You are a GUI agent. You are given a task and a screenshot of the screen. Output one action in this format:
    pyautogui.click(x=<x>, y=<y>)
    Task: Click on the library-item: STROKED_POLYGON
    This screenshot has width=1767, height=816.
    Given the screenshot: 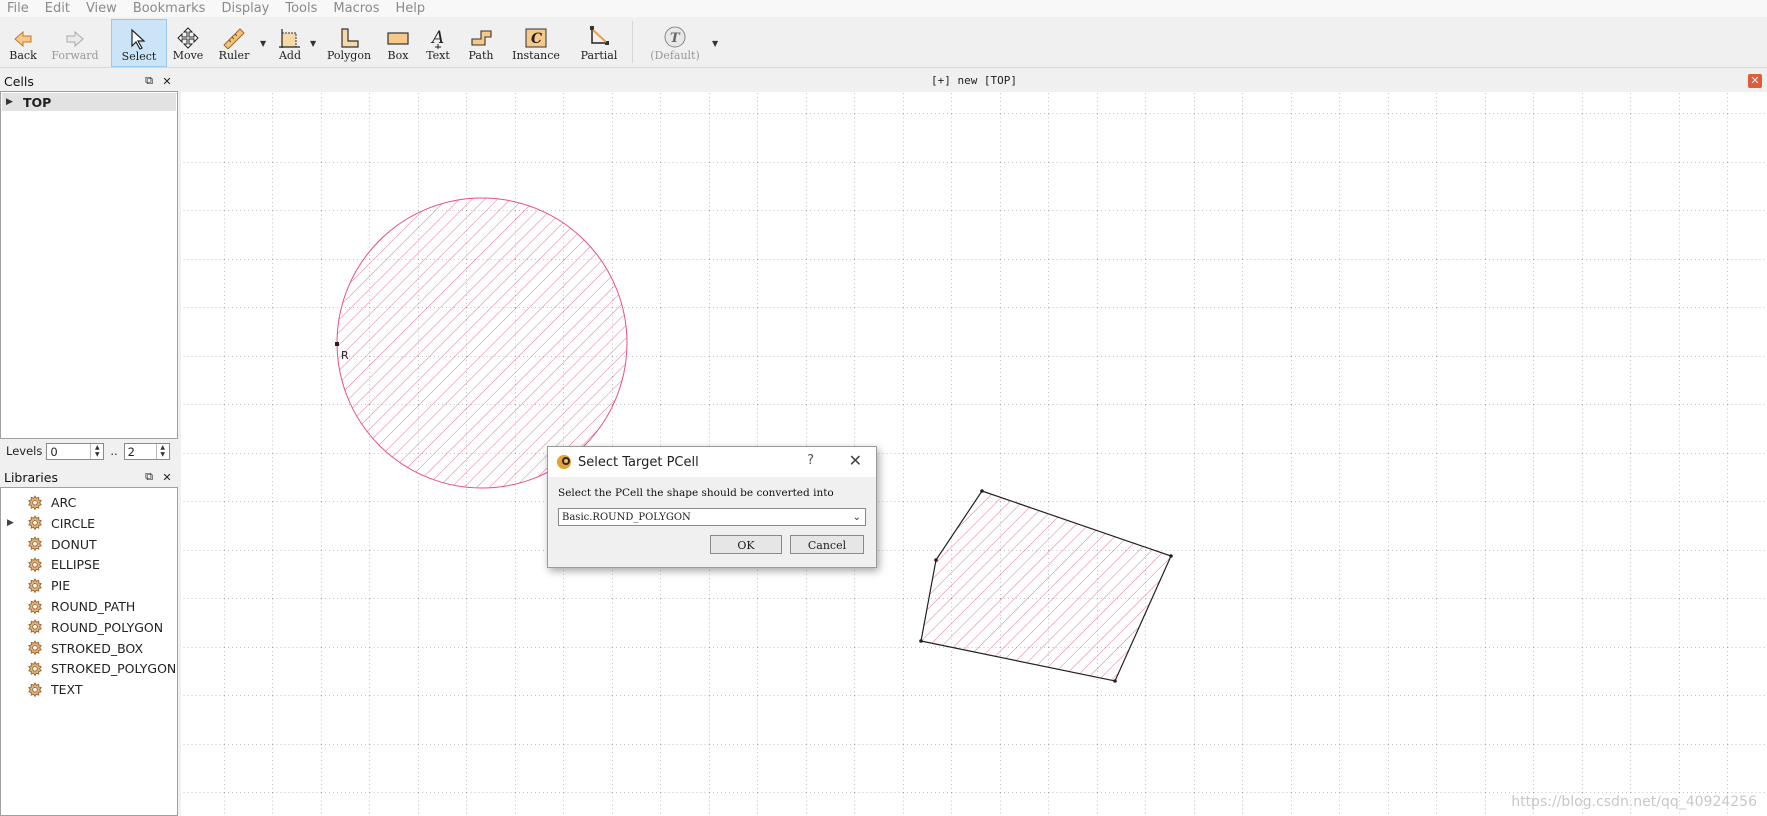 What is the action you would take?
    pyautogui.click(x=88, y=668)
    